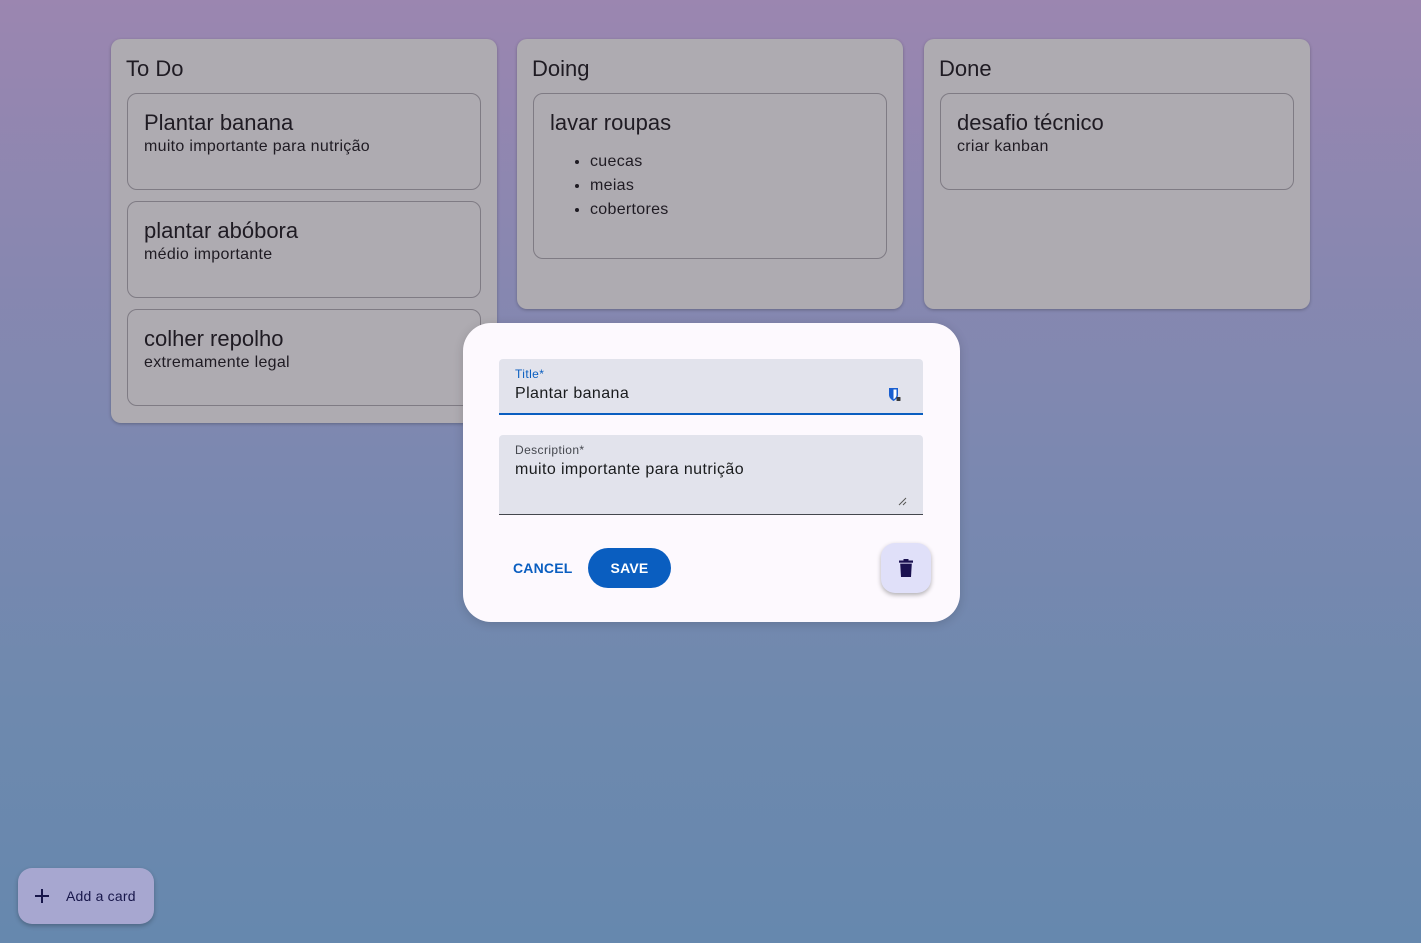 The height and width of the screenshot is (943, 1421). Describe the element at coordinates (219, 122) in the screenshot. I see `card-title: Plantar banana` at that location.